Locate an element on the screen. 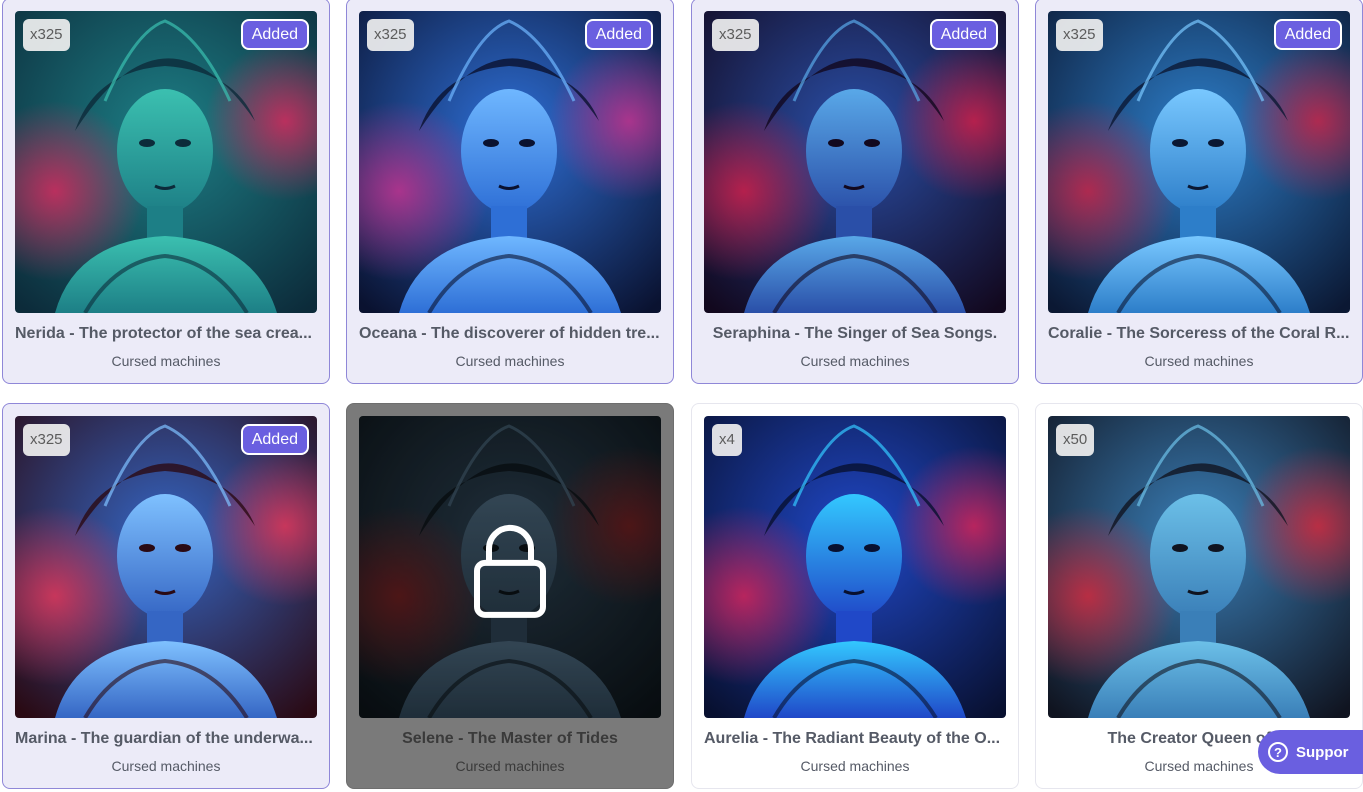 The height and width of the screenshot is (792, 1363). card-image: x50 is located at coordinates (1199, 567).